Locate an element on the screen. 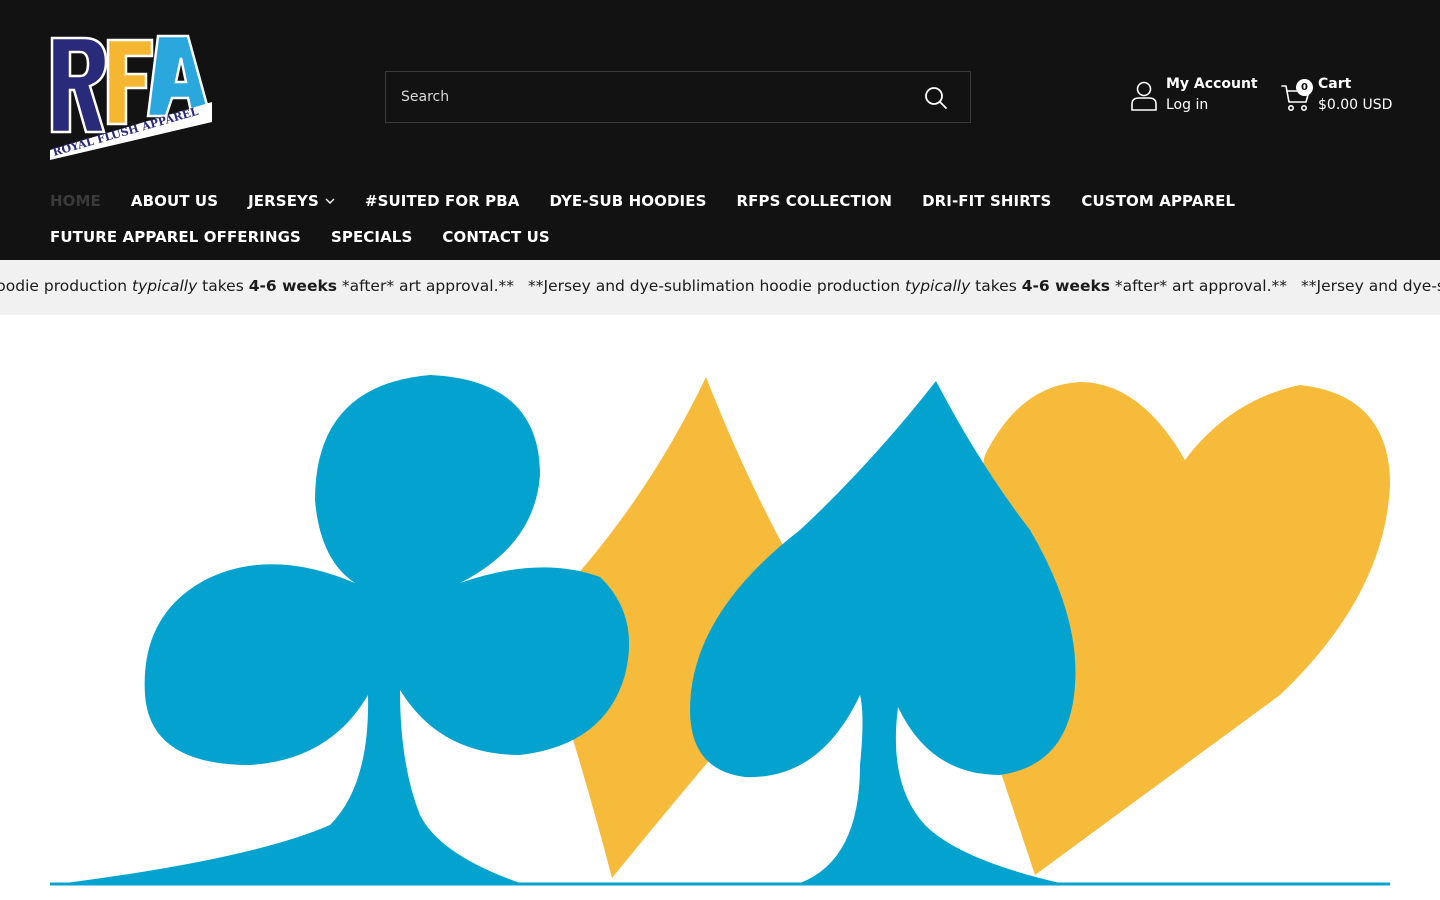 Image resolution: width=1440 pixels, height=900 pixels. search-bar is located at coordinates (678, 97).